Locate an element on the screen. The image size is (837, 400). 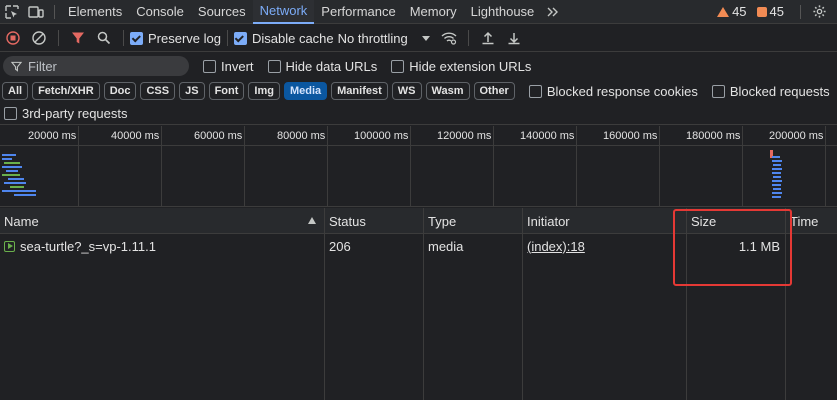
disable-cache-checkbox: Disable cache is located at coordinates (283, 38).